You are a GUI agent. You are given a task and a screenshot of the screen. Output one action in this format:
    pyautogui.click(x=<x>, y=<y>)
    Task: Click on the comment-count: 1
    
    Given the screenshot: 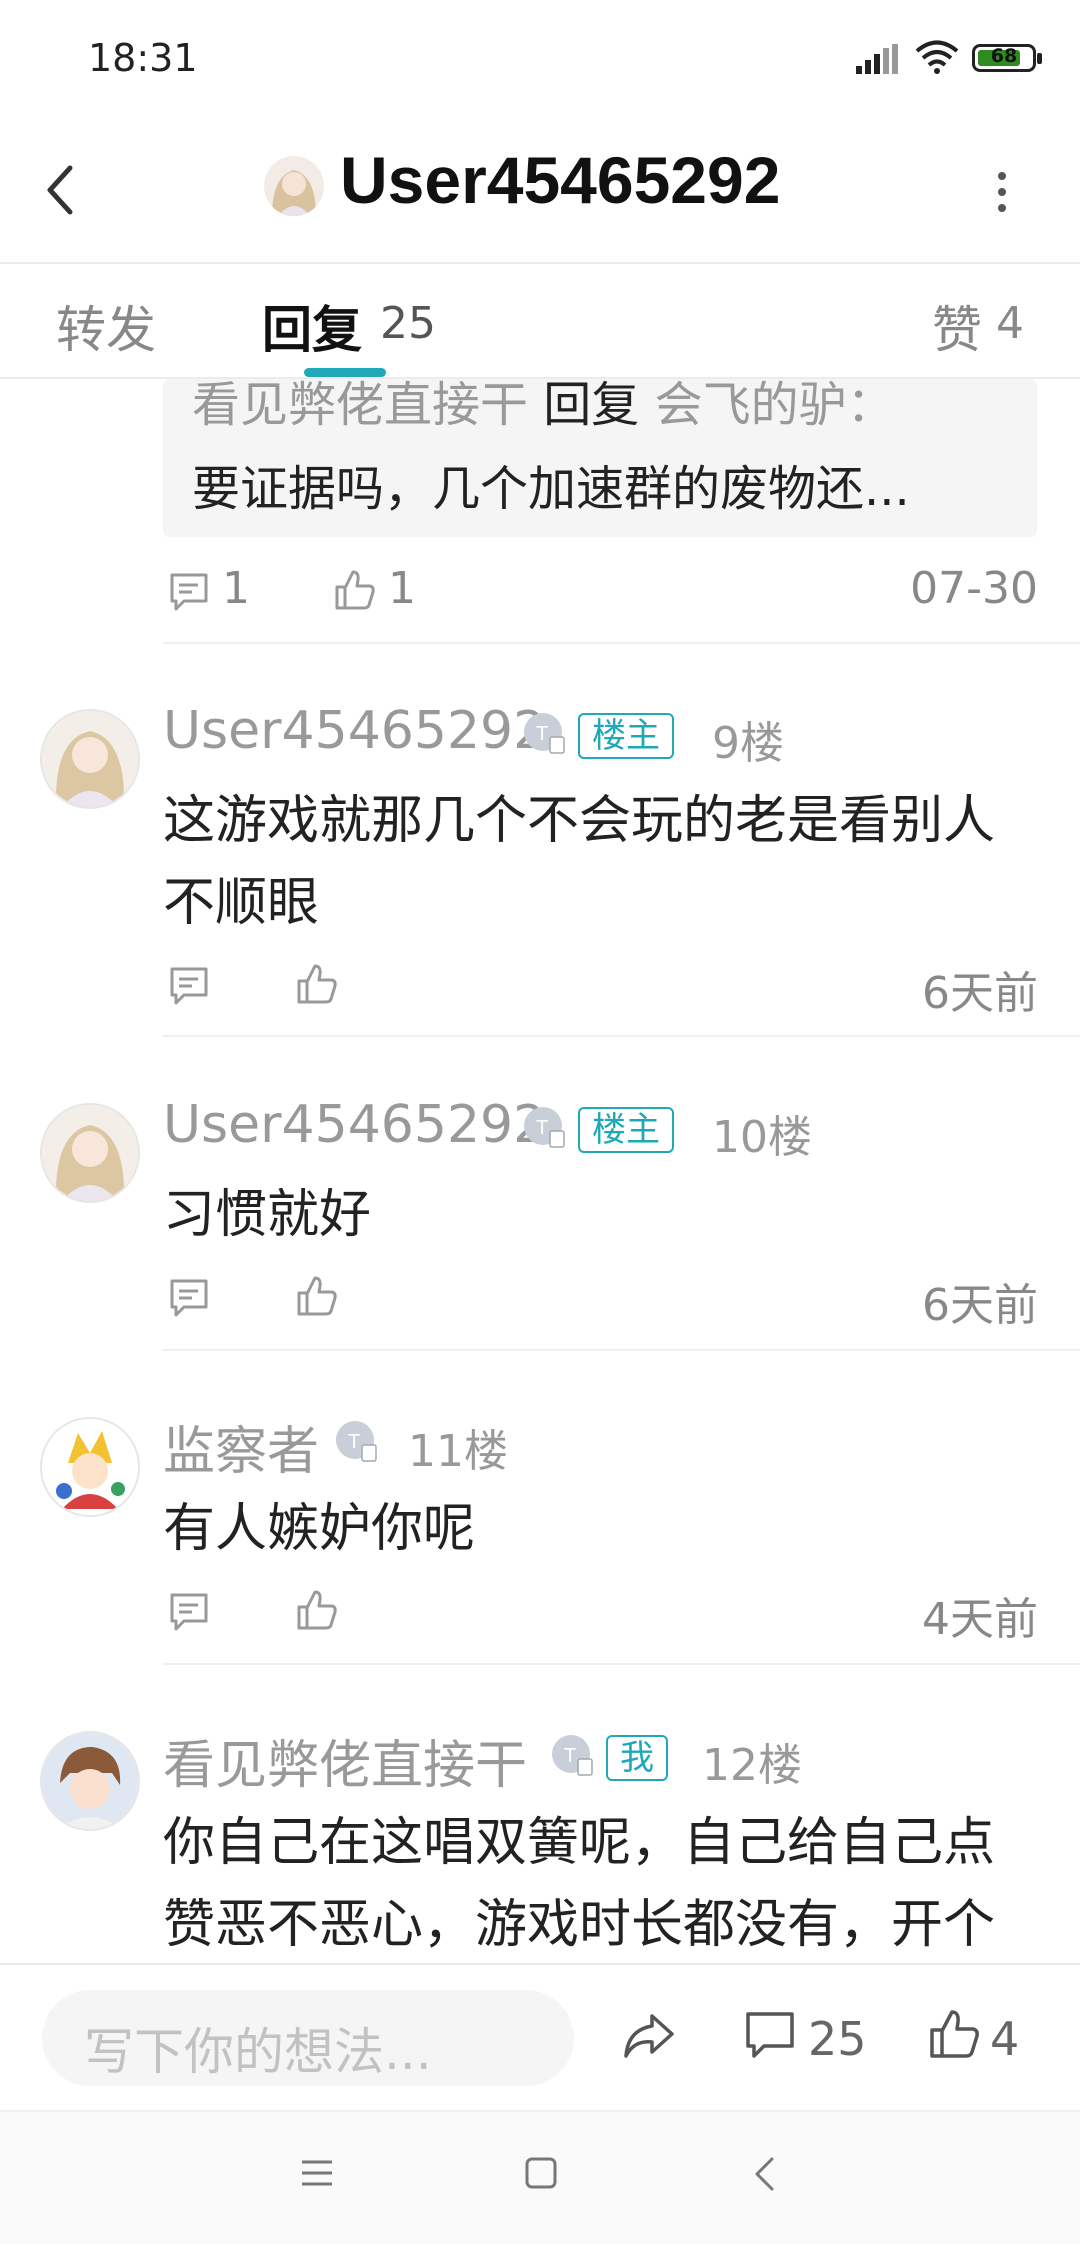 What is the action you would take?
    pyautogui.click(x=236, y=588)
    